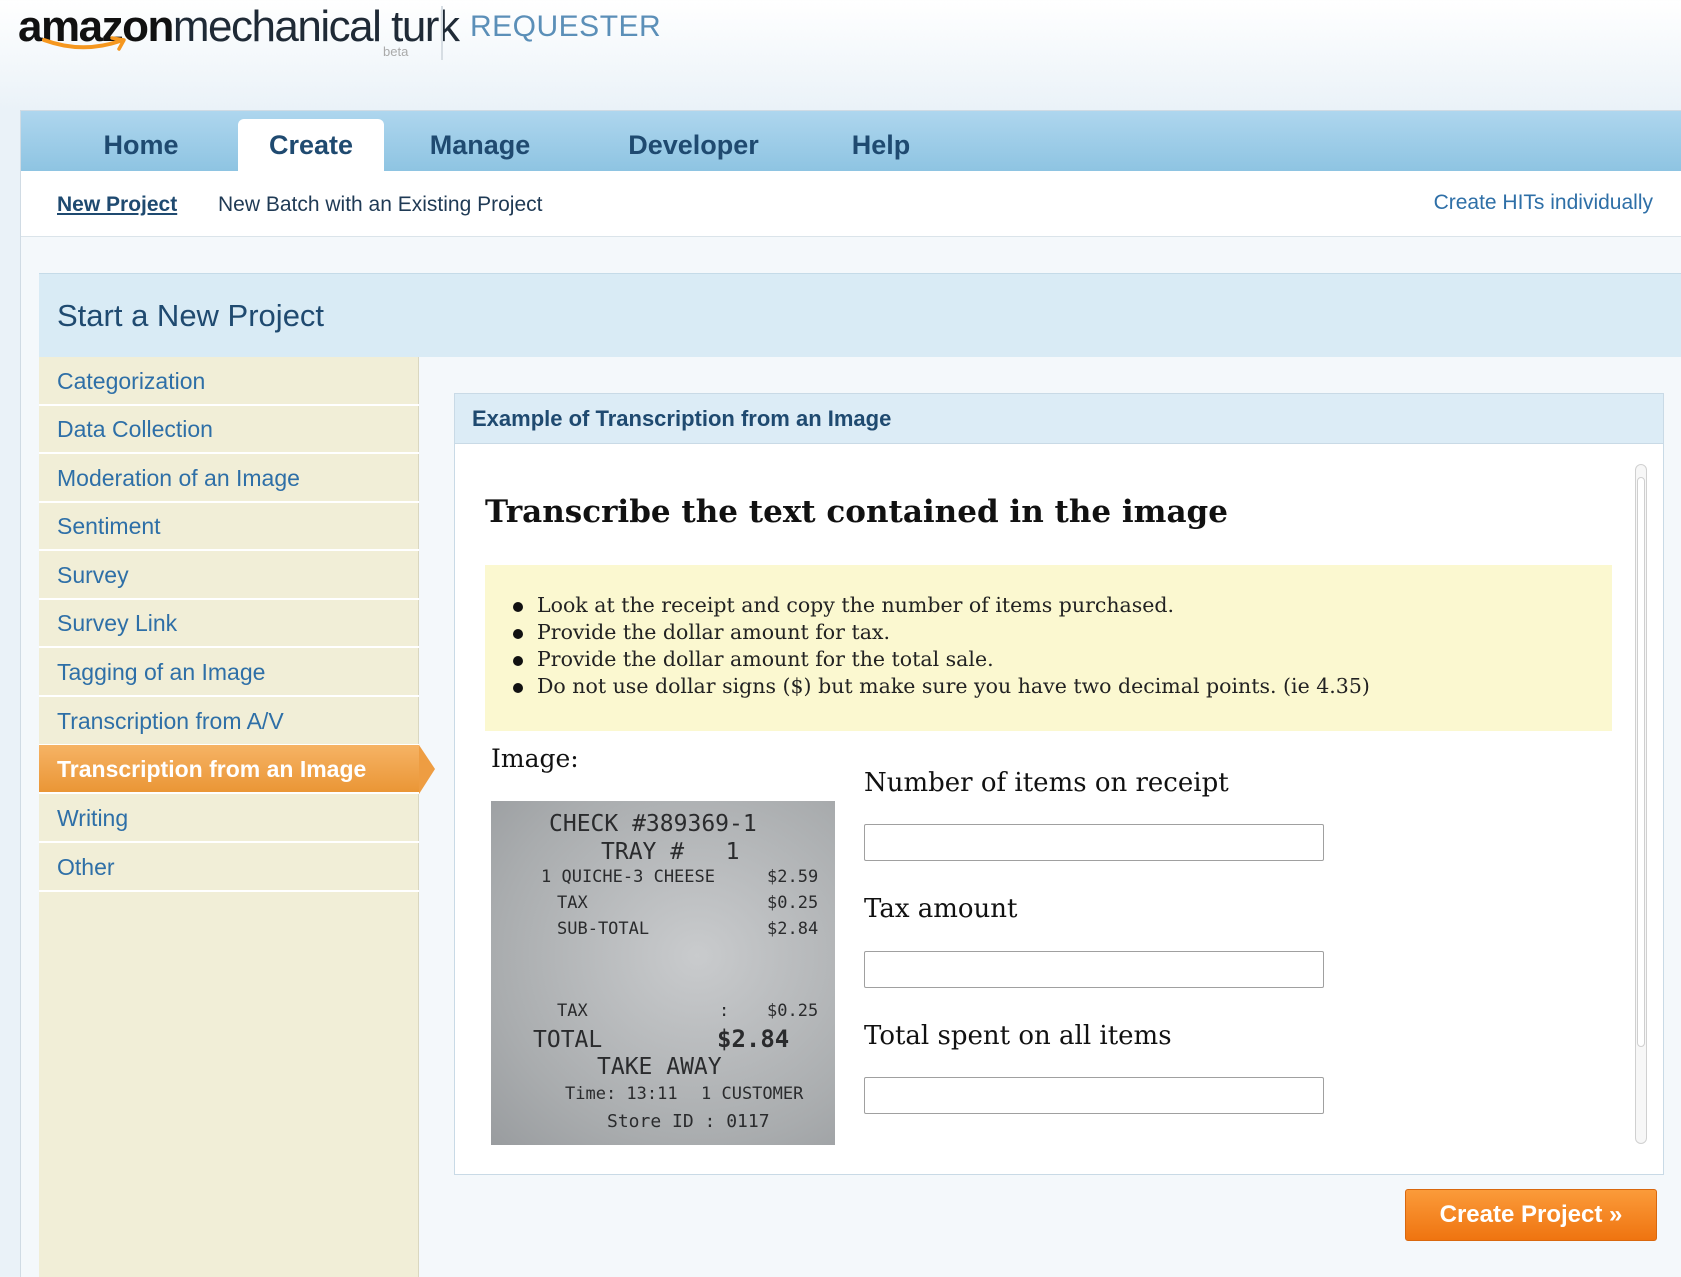 The image size is (1681, 1277). I want to click on subnav-create-hits-individually: Create HITs individually, so click(1543, 203).